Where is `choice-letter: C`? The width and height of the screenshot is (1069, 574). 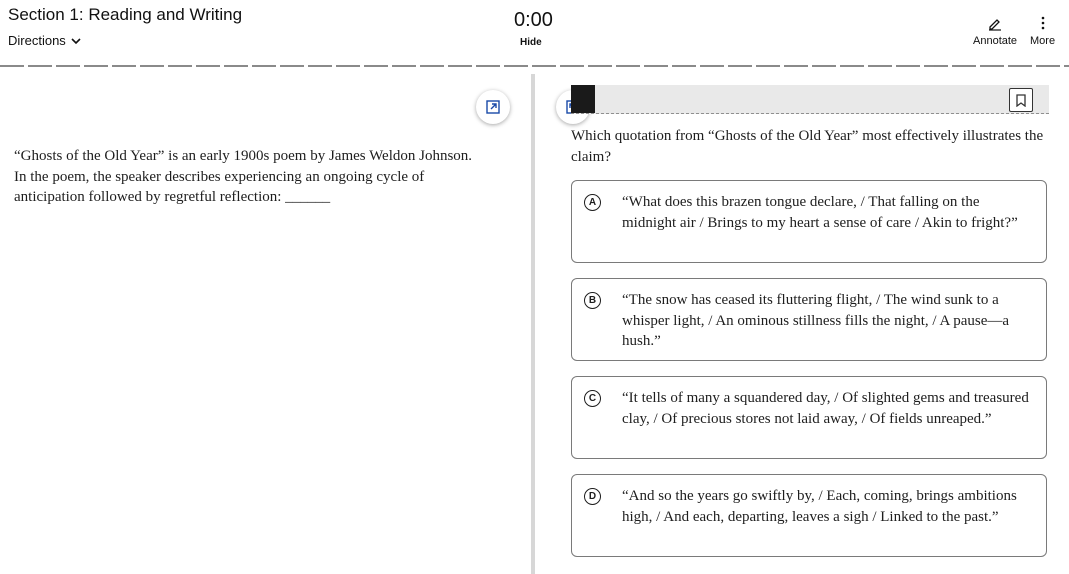 choice-letter: C is located at coordinates (592, 398).